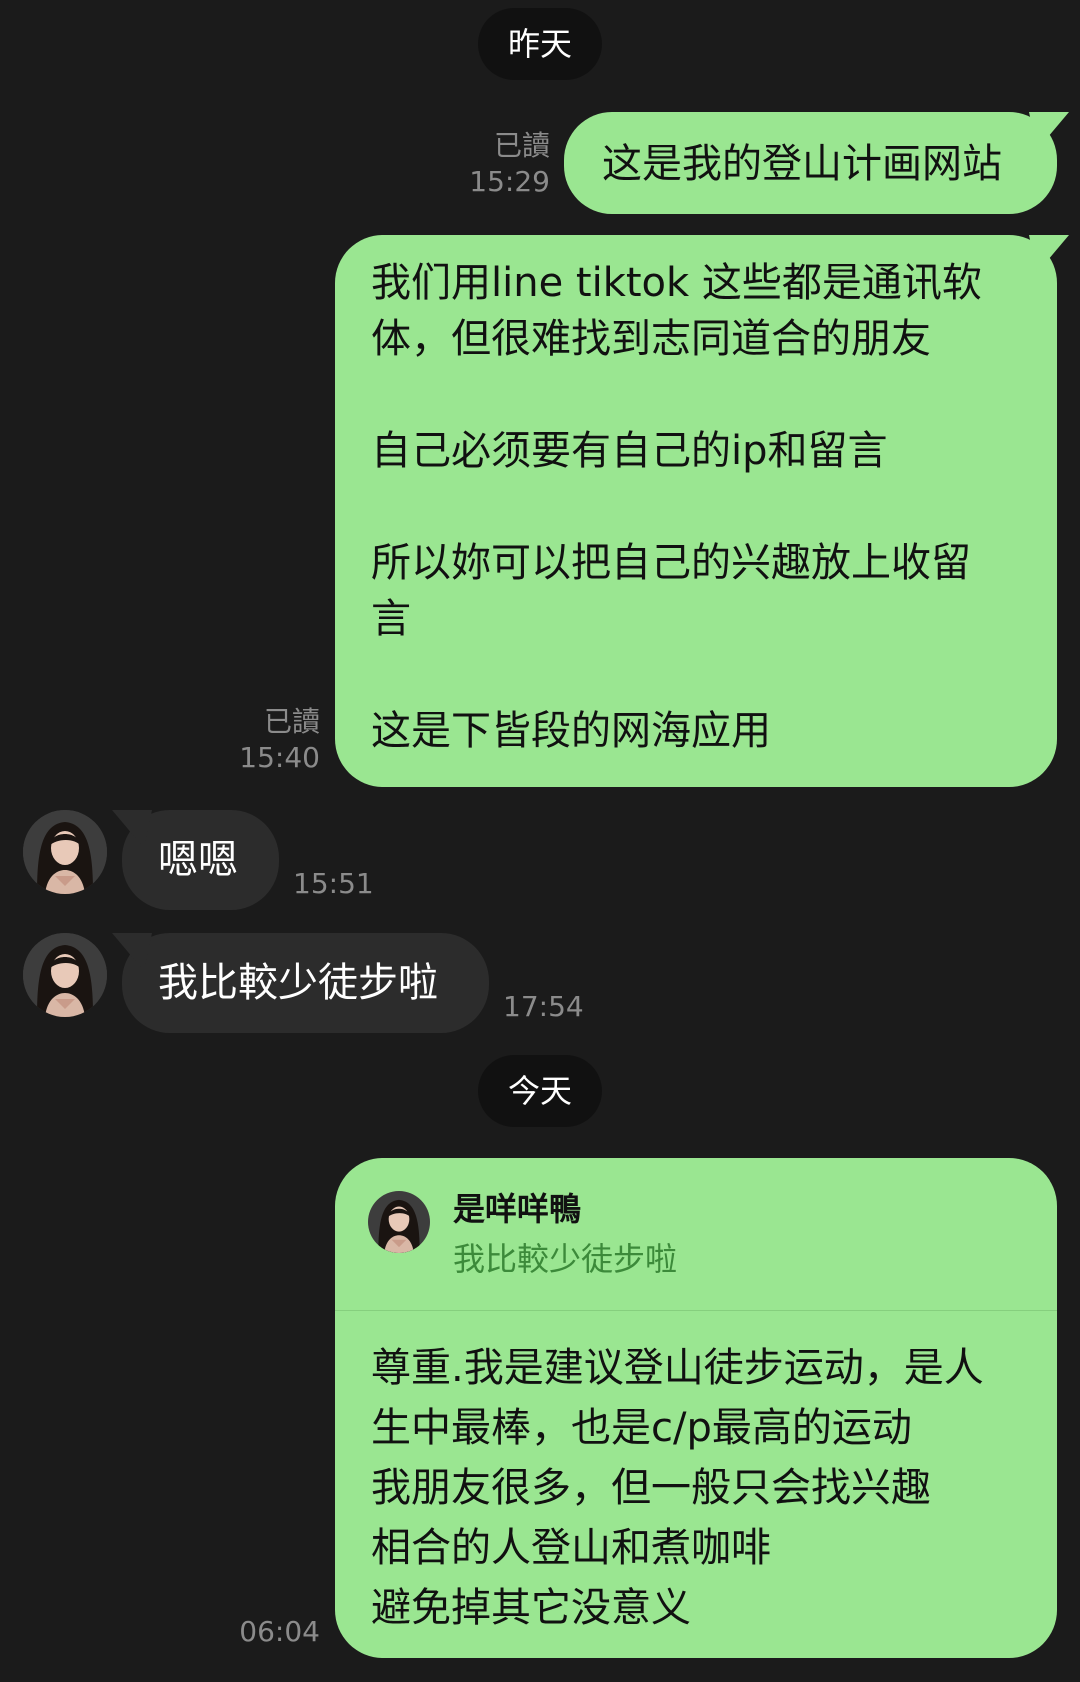 The width and height of the screenshot is (1080, 1682). What do you see at coordinates (696, 1310) in the screenshot?
I see `reply-divider` at bounding box center [696, 1310].